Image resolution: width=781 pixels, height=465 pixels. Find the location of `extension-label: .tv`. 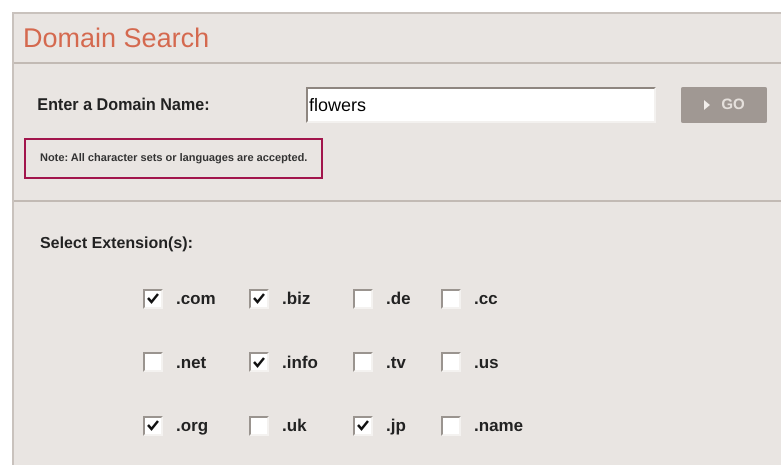

extension-label: .tv is located at coordinates (396, 363).